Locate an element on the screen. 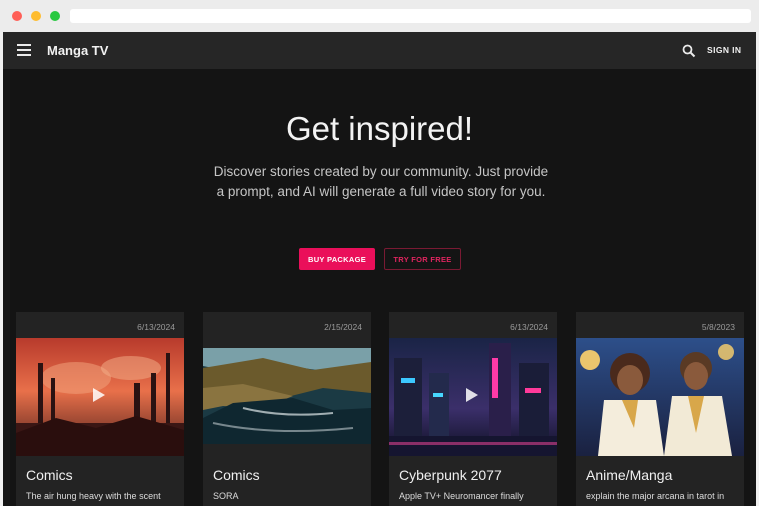 The width and height of the screenshot is (759, 506). card-description: The air hung heavy with the scent is located at coordinates (93, 496).